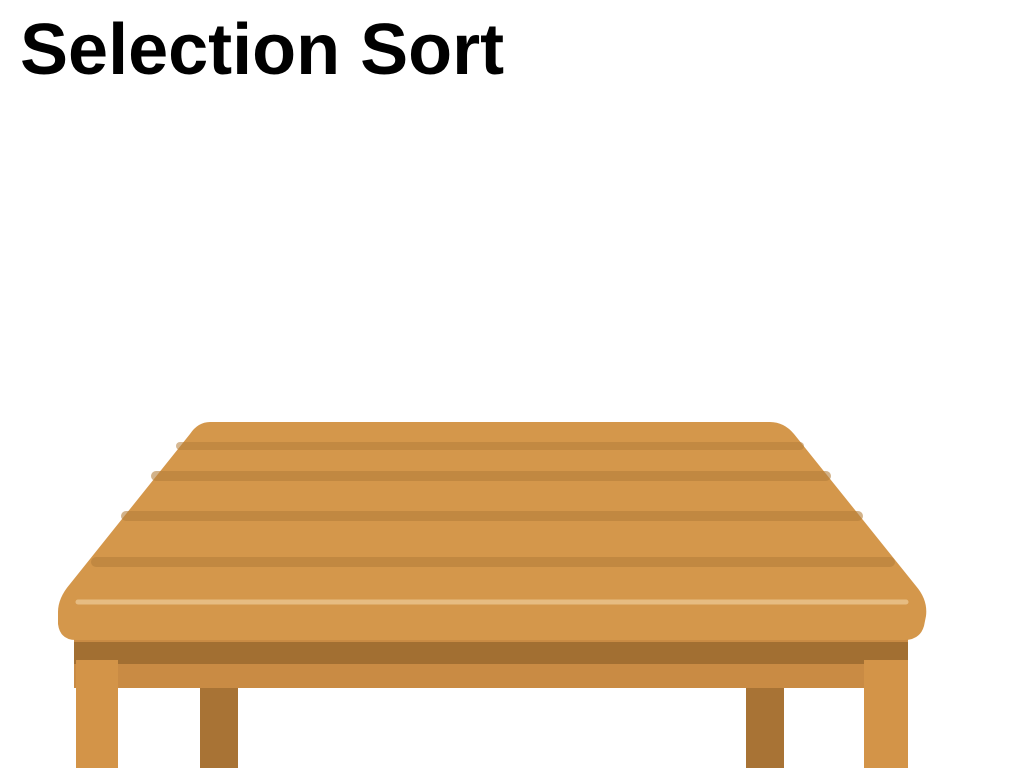  Describe the element at coordinates (765, 725) in the screenshot. I see `table-back-right-leg` at that location.